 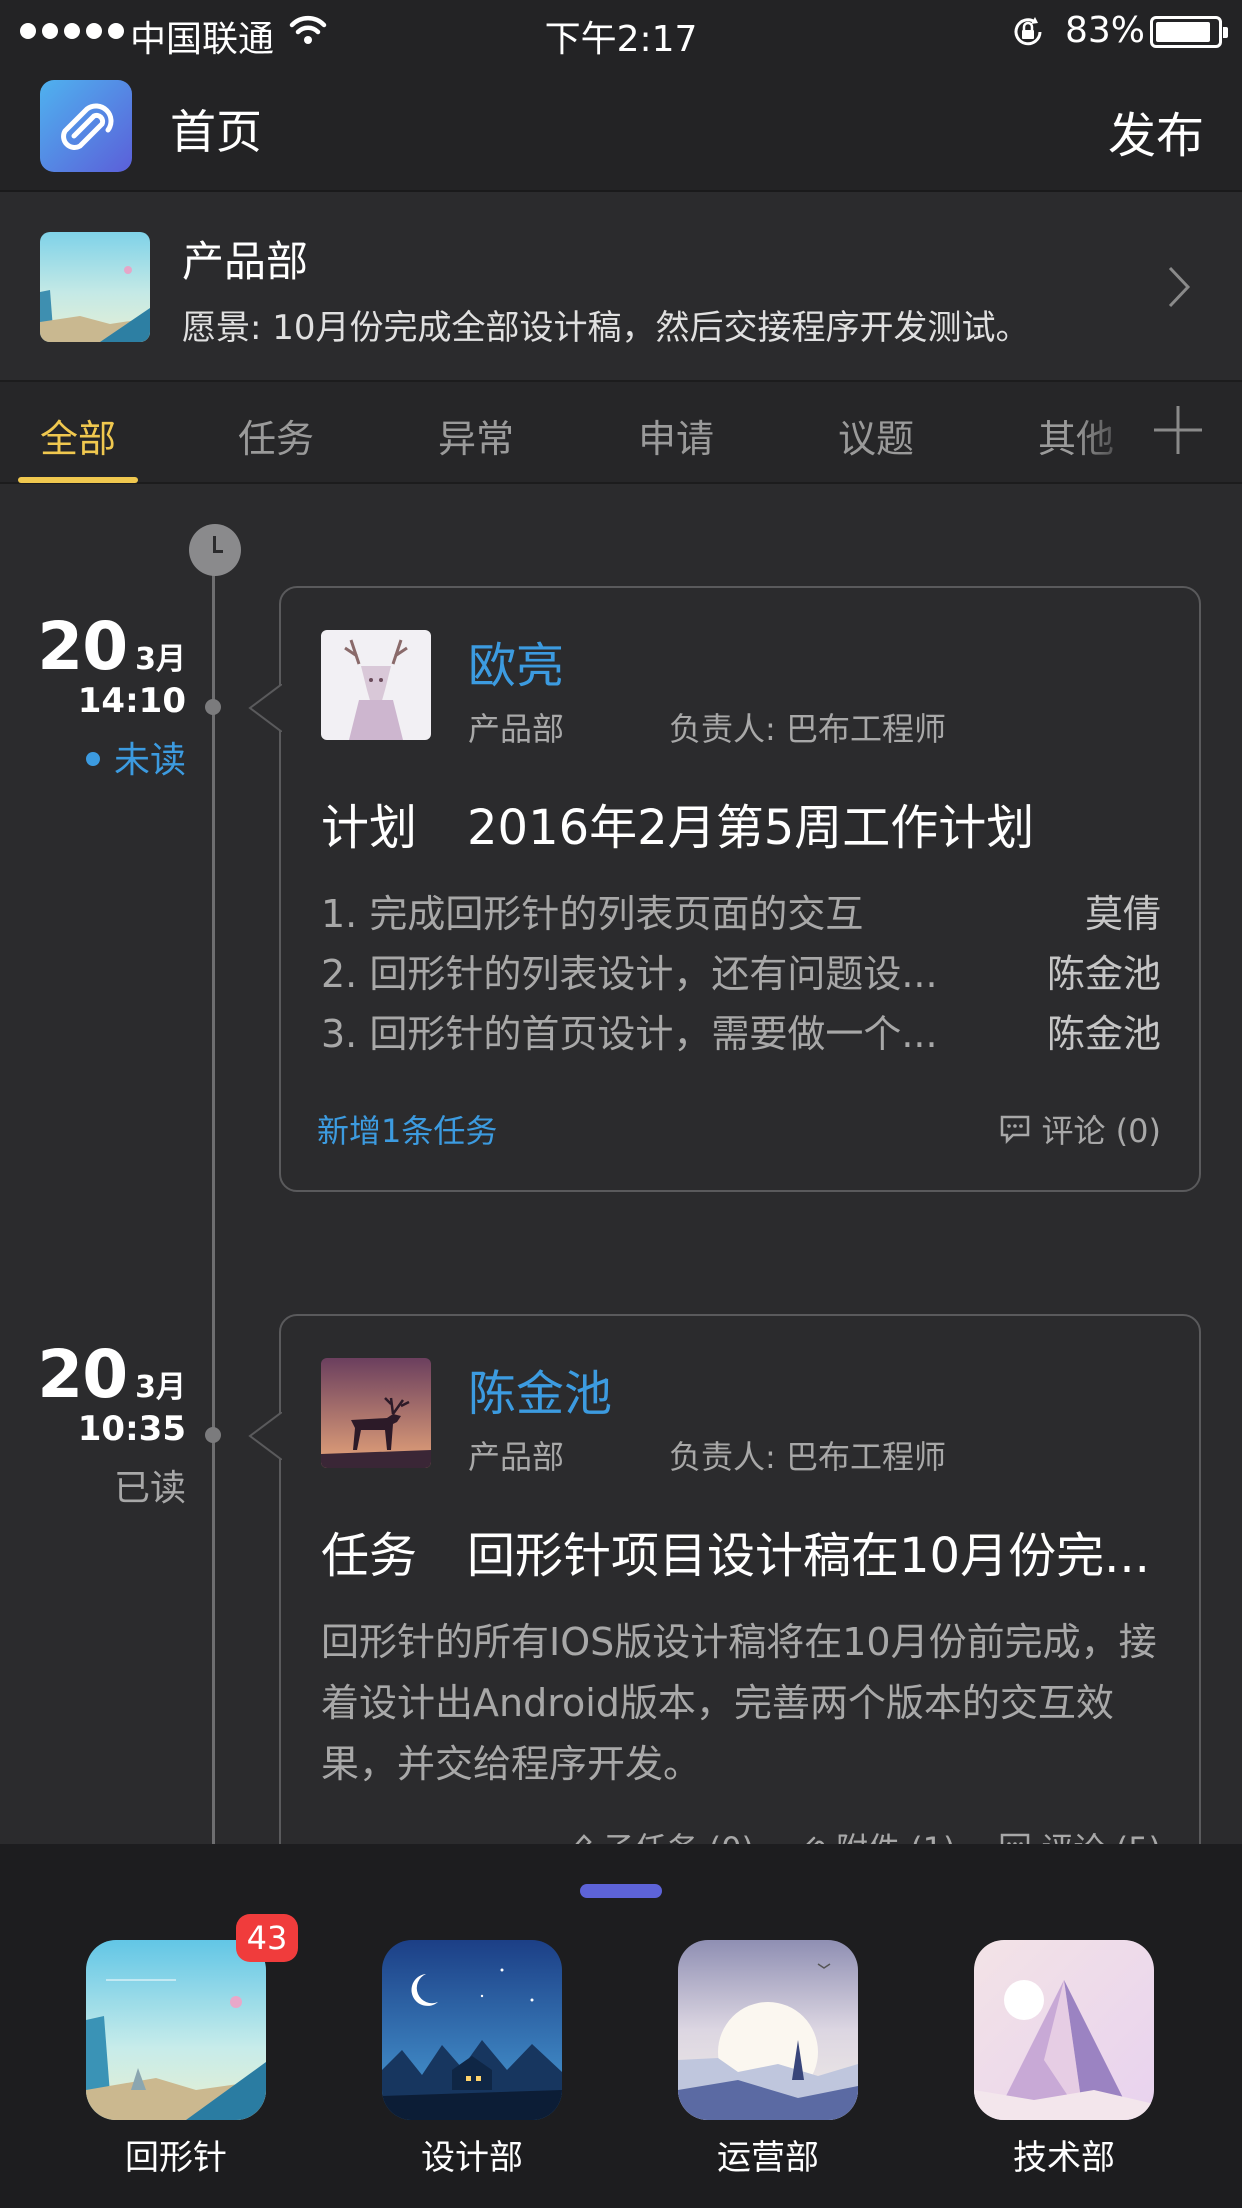 I want to click on card-meta: 子任务 (0) 附件 (1) 评论 (5), so click(x=863, y=1834).